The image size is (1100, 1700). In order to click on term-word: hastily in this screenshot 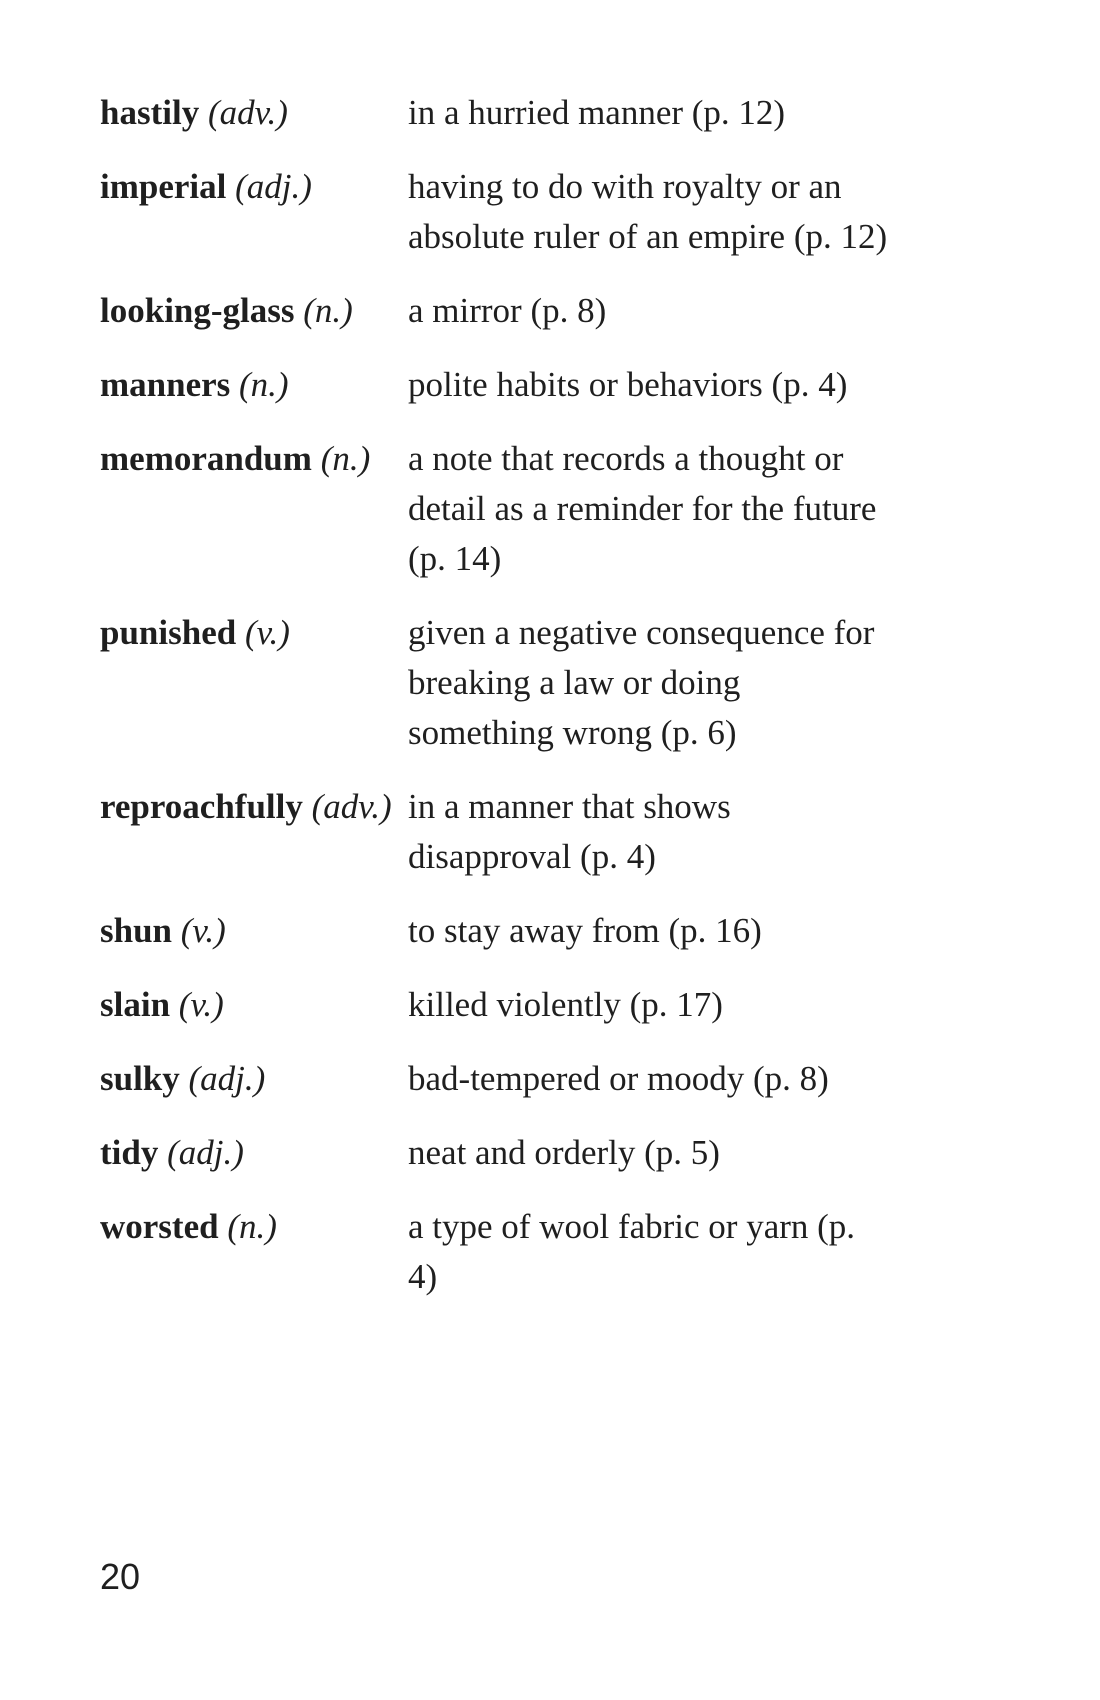, I will do `click(150, 112)`.